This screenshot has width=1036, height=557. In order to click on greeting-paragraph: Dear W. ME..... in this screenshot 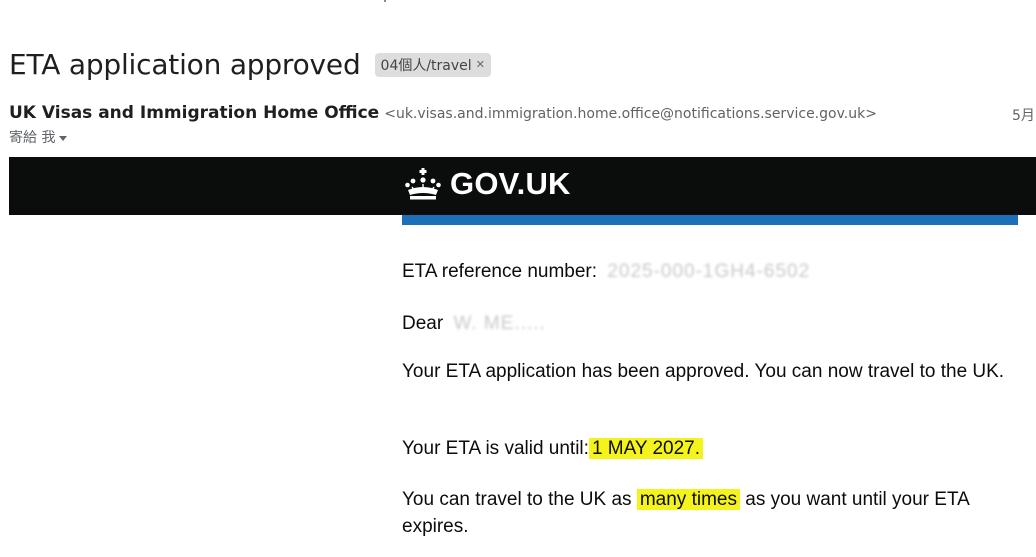, I will do `click(474, 323)`.